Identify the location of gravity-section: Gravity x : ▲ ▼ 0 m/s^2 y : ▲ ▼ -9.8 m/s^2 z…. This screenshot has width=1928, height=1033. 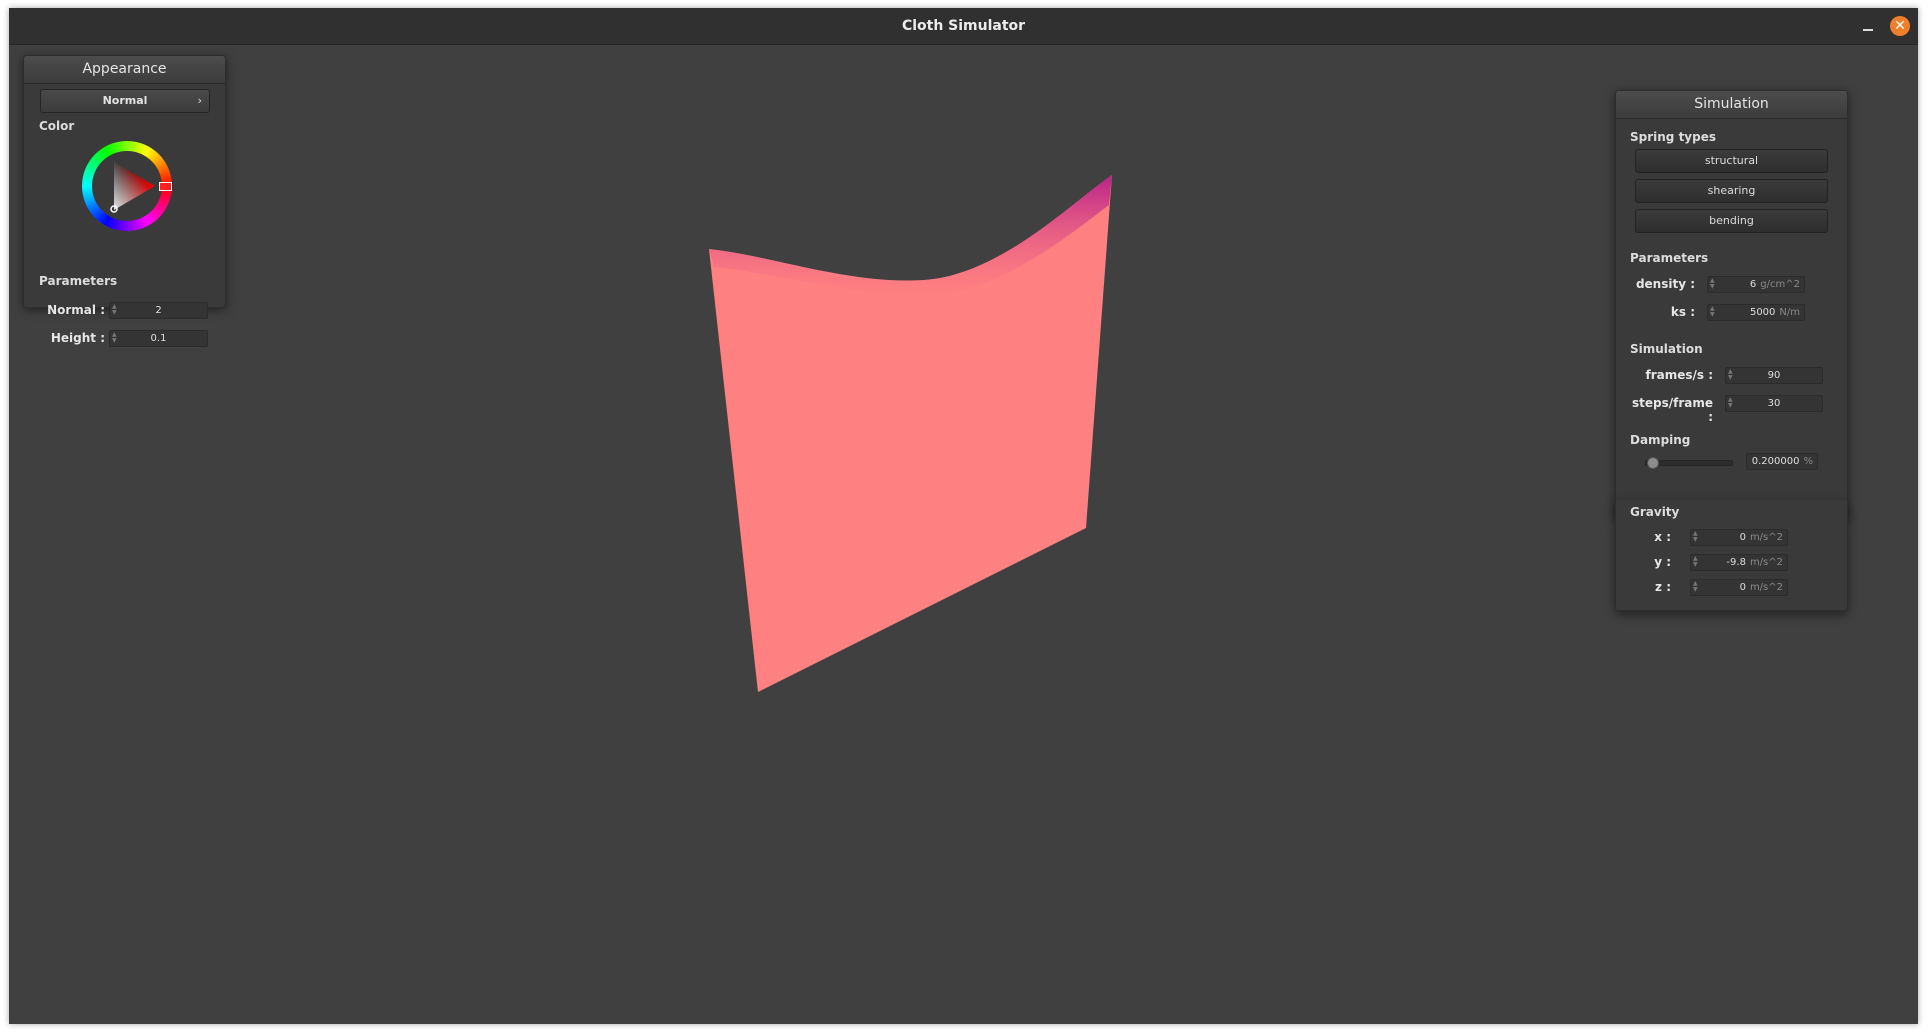
(1731, 555).